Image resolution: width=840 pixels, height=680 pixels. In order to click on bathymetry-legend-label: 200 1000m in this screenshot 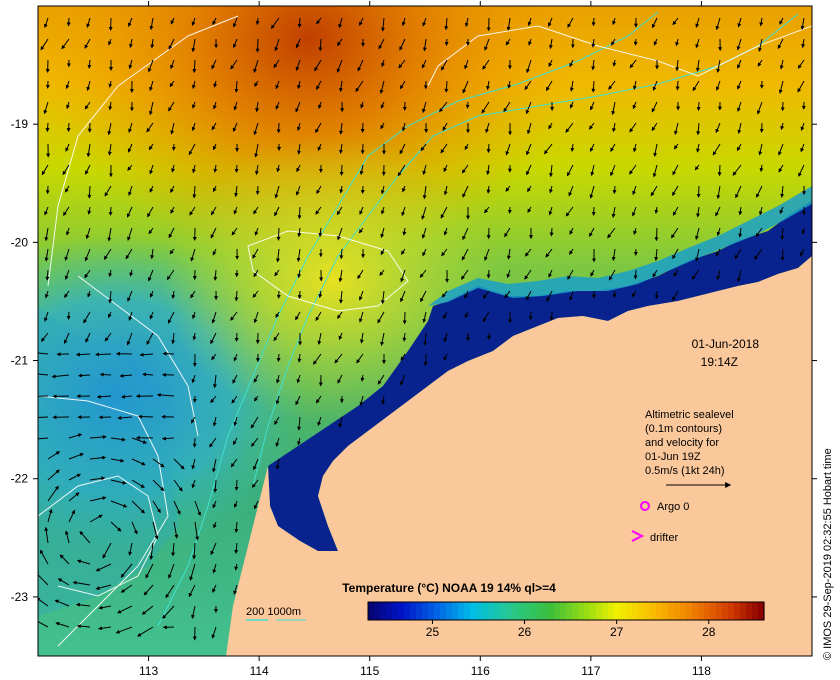, I will do `click(273, 612)`.